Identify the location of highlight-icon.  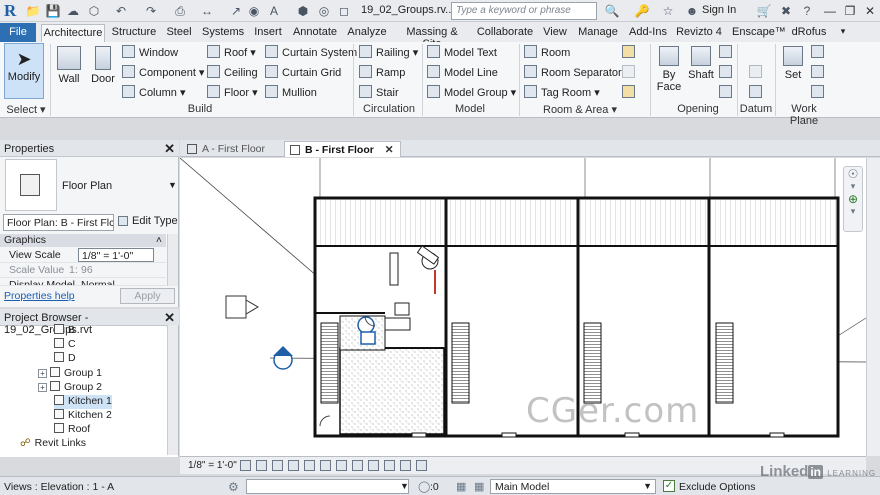
(421, 465).